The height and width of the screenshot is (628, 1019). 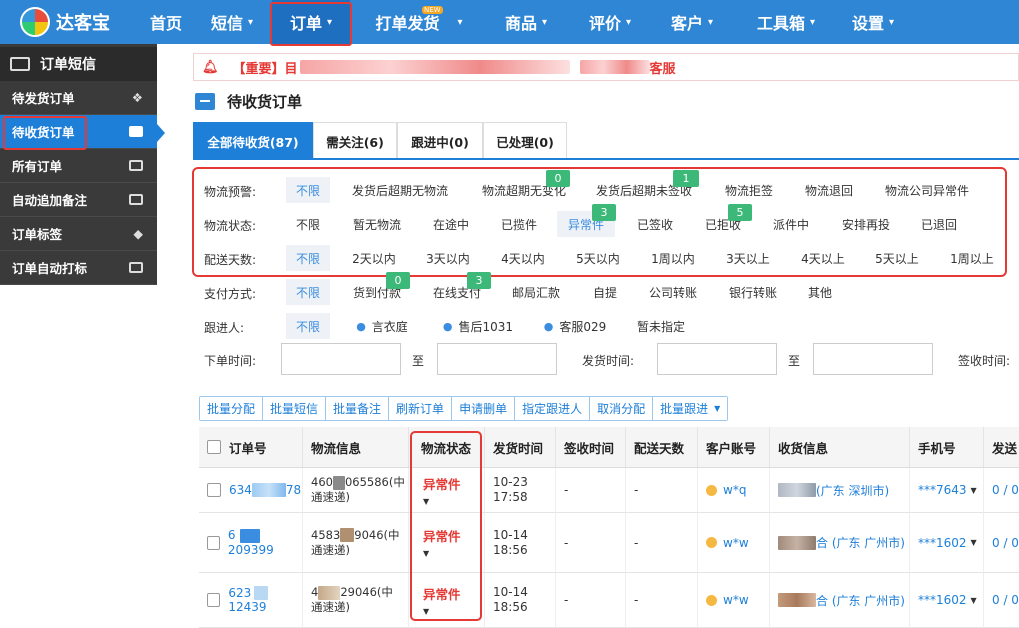 I want to click on user-icon: ●, so click(x=548, y=326).